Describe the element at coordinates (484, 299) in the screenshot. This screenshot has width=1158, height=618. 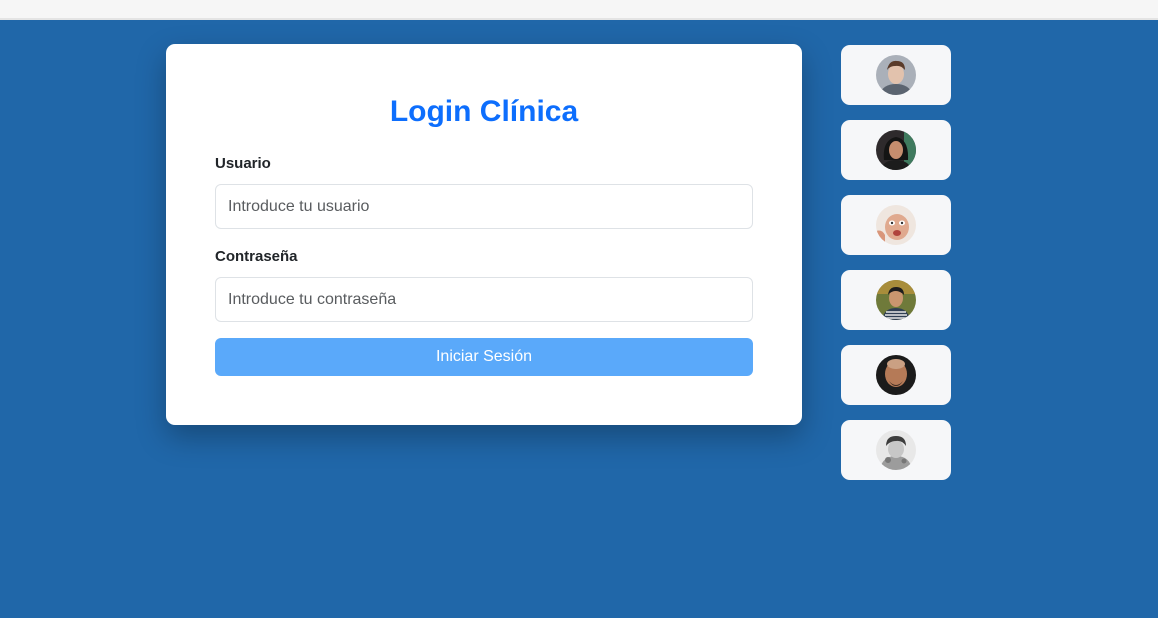
I see `password-input` at that location.